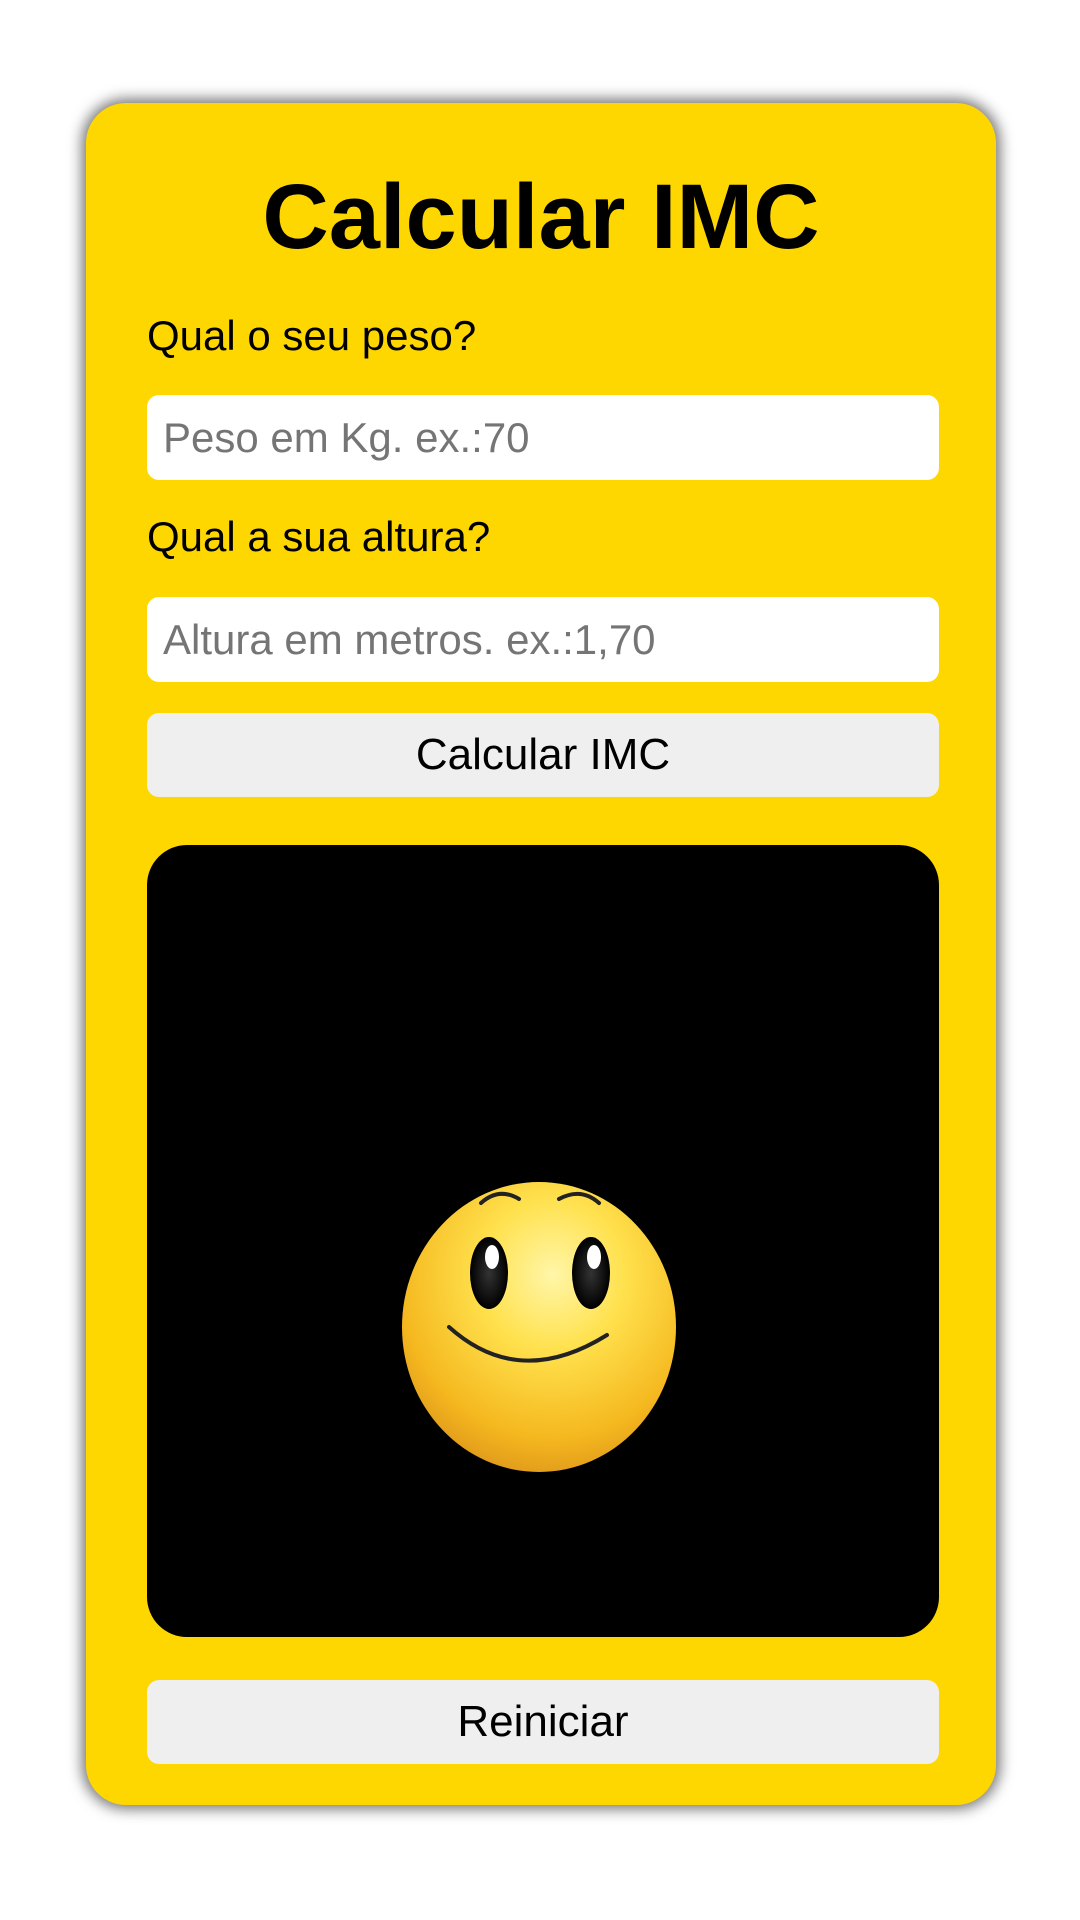 The height and width of the screenshot is (1920, 1080). Describe the element at coordinates (543, 437) in the screenshot. I see `weight-input` at that location.